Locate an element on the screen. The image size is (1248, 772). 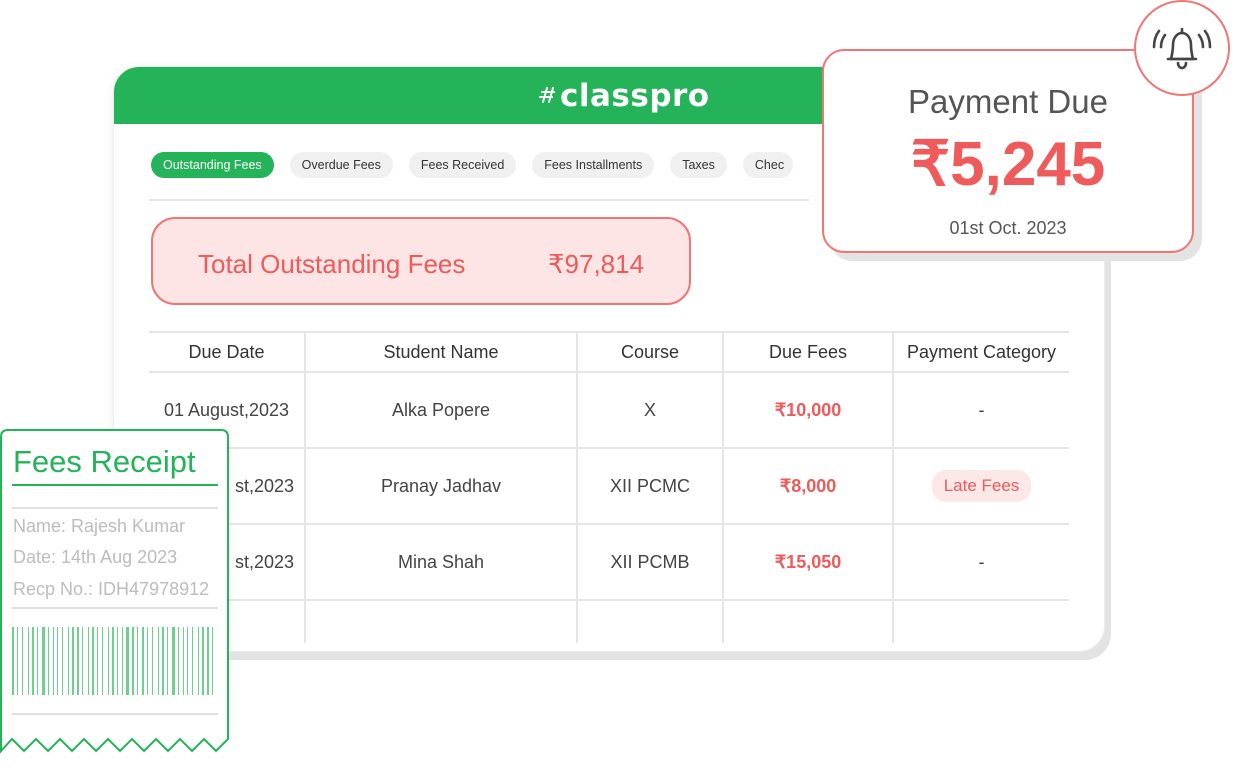
header-student-name: Student Name is located at coordinates (440, 352).